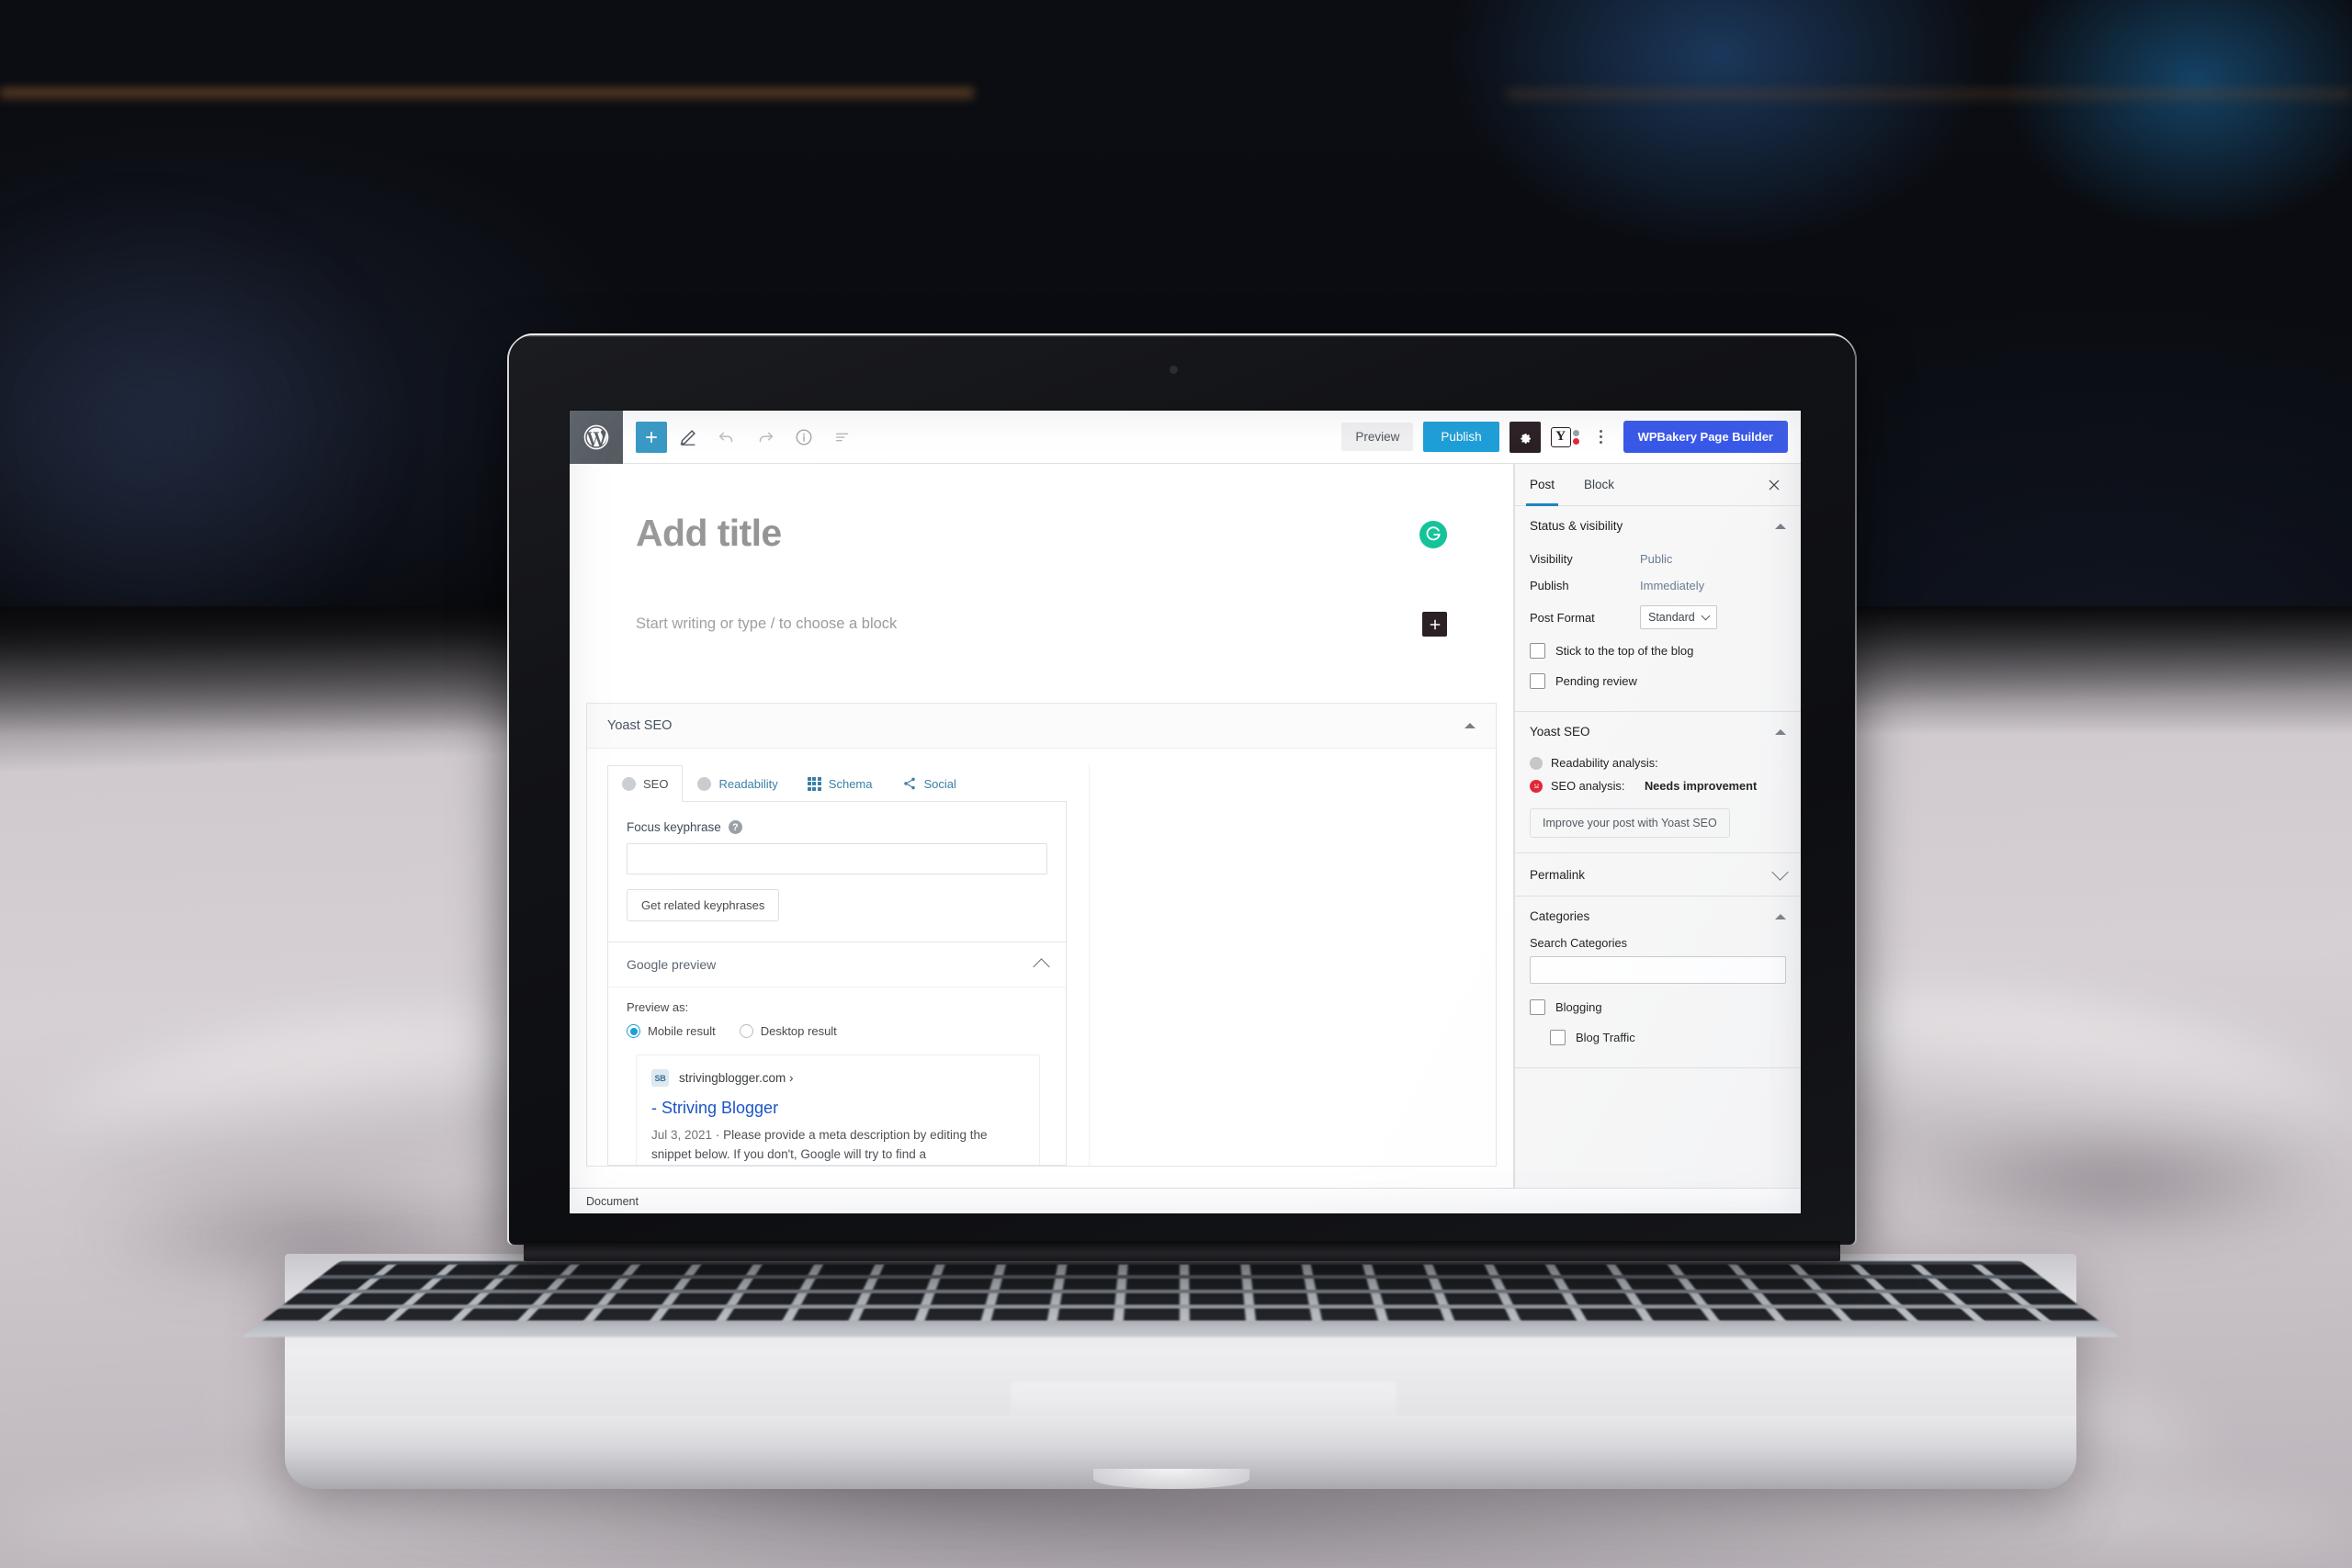  Describe the element at coordinates (672, 964) in the screenshot. I see `google-preview-title: Google preview` at that location.